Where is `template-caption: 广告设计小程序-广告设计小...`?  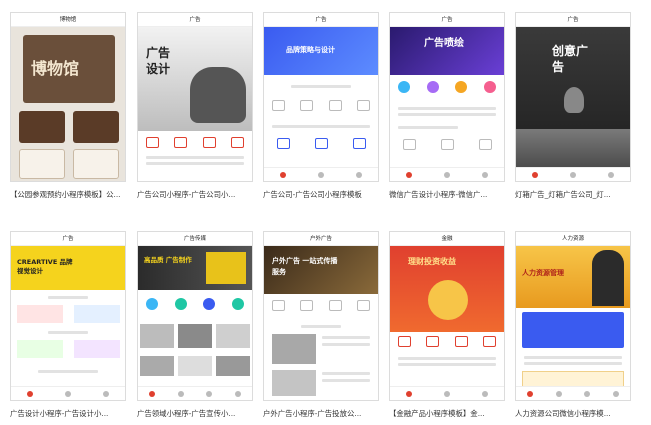 template-caption: 广告设计小程序-广告设计小... is located at coordinates (72, 414).